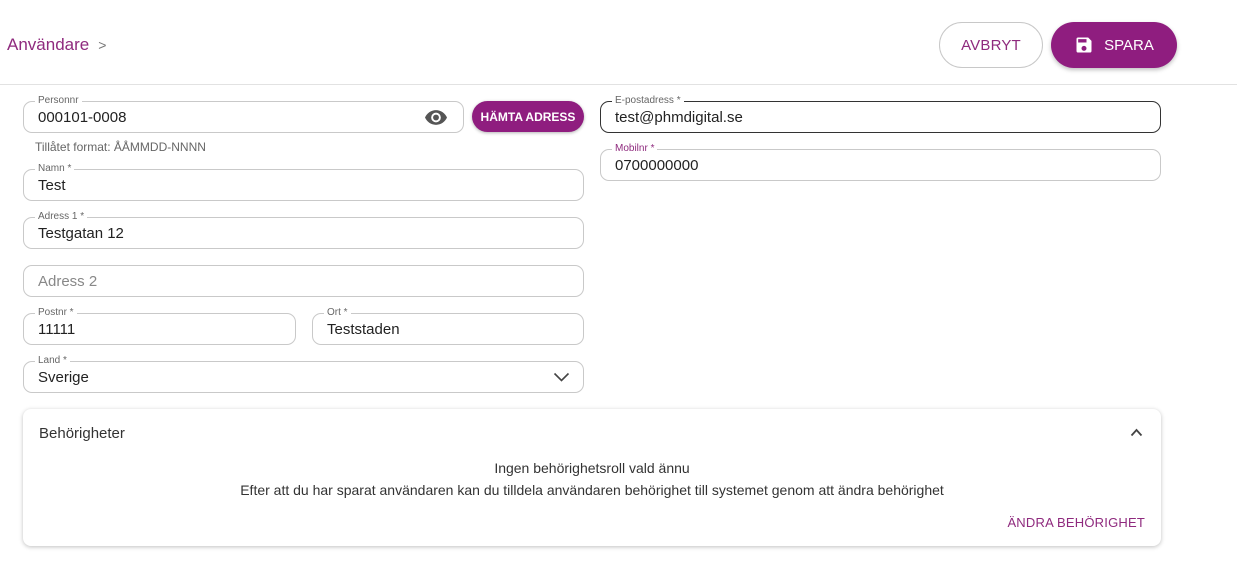 The image size is (1237, 575). I want to click on address2-field: Adress 2, so click(303, 281).